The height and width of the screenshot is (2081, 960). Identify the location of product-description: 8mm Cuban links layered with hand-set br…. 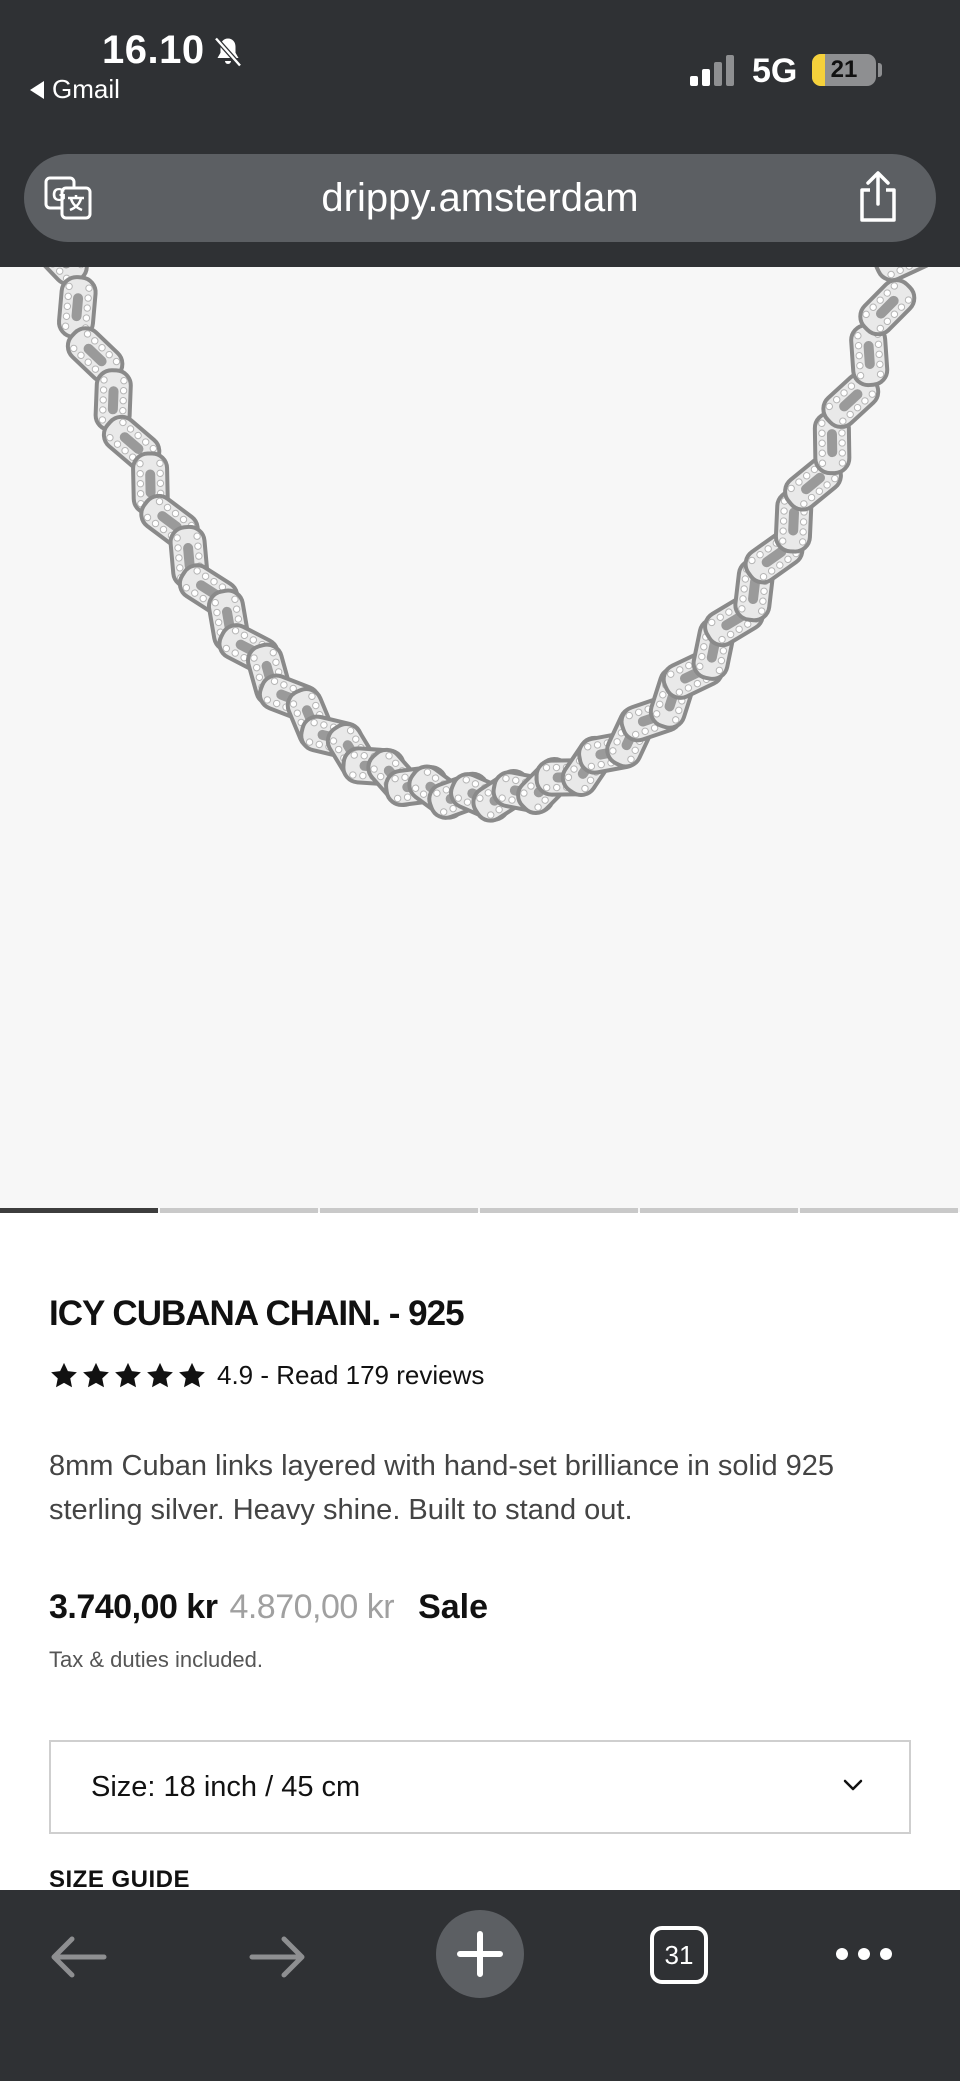
(442, 1488).